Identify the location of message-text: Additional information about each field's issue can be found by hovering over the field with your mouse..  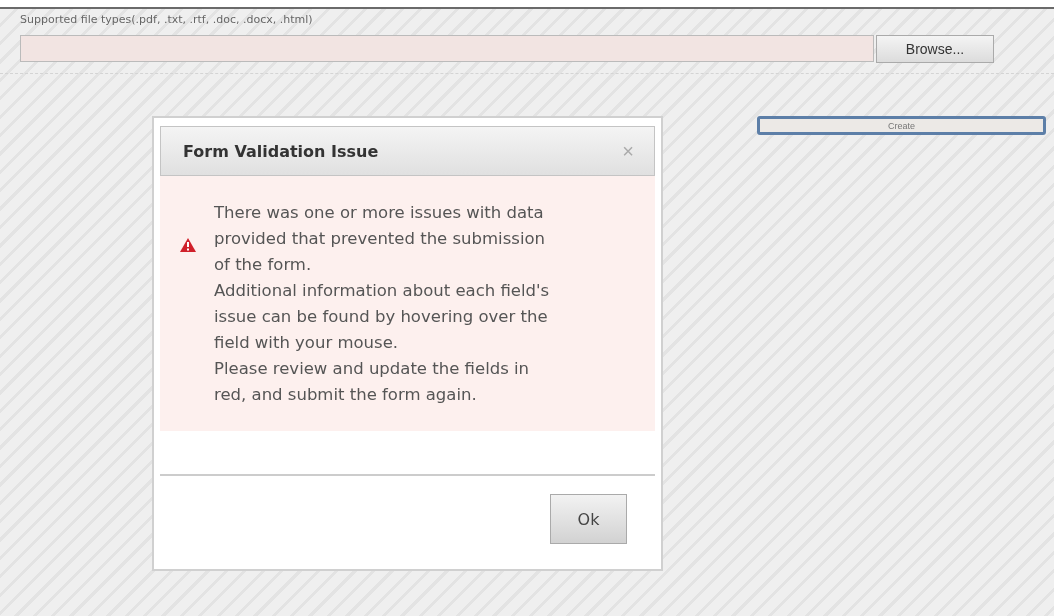
(382, 317).